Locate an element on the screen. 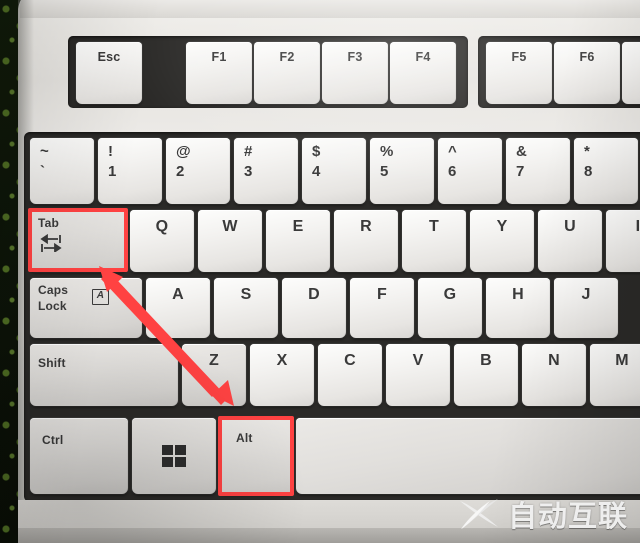 Image resolution: width=640 pixels, height=543 pixels. key-4: $ 4 is located at coordinates (334, 171).